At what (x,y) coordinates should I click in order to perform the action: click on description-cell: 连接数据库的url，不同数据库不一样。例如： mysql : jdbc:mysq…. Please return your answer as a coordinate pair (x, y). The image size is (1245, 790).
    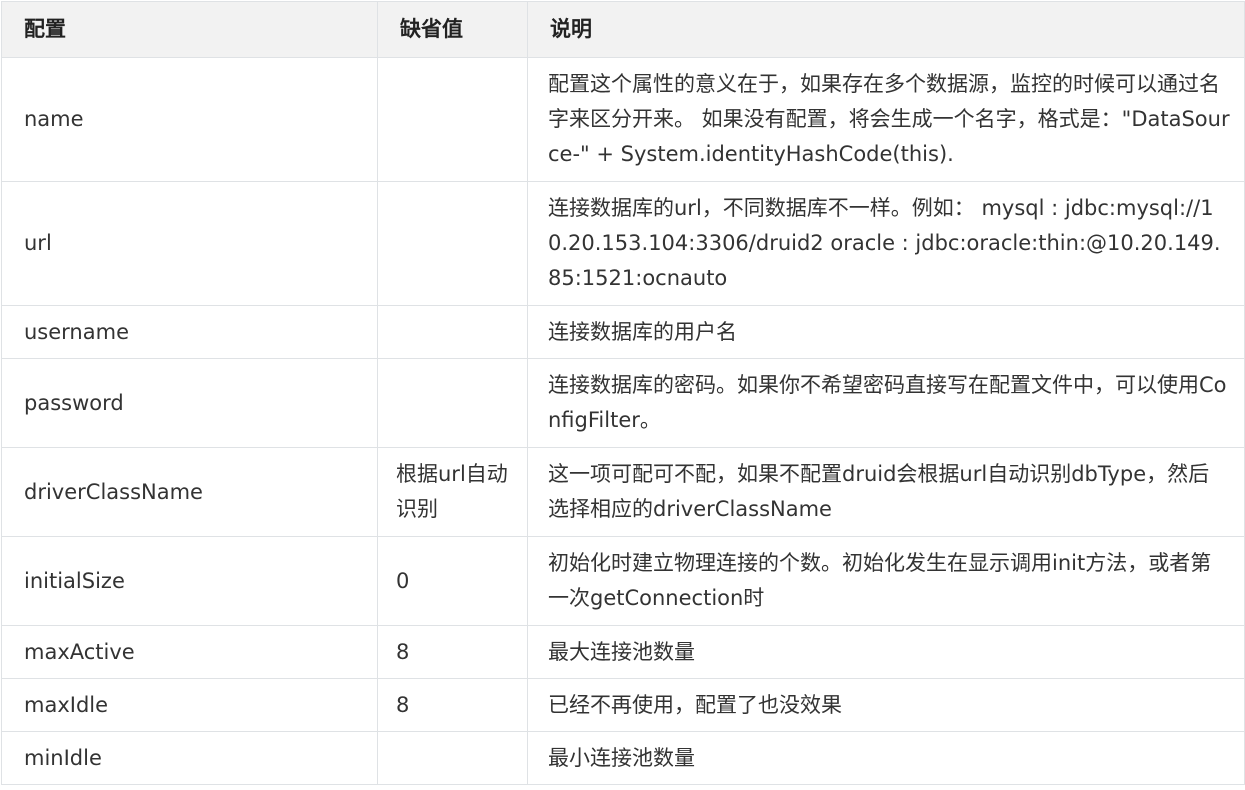
    Looking at the image, I should click on (886, 243).